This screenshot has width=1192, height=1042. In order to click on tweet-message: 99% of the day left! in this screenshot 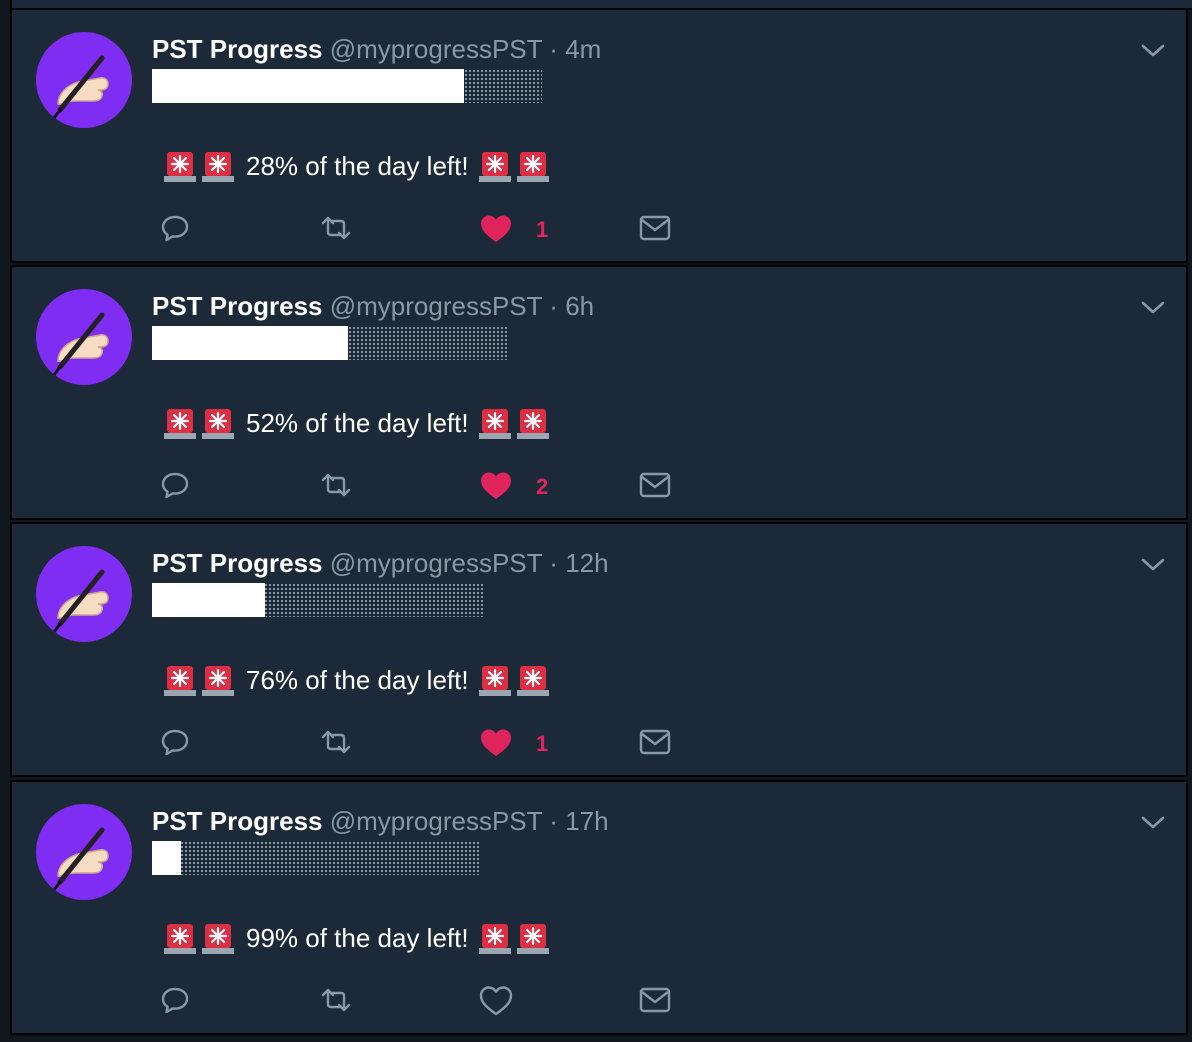, I will do `click(357, 937)`.